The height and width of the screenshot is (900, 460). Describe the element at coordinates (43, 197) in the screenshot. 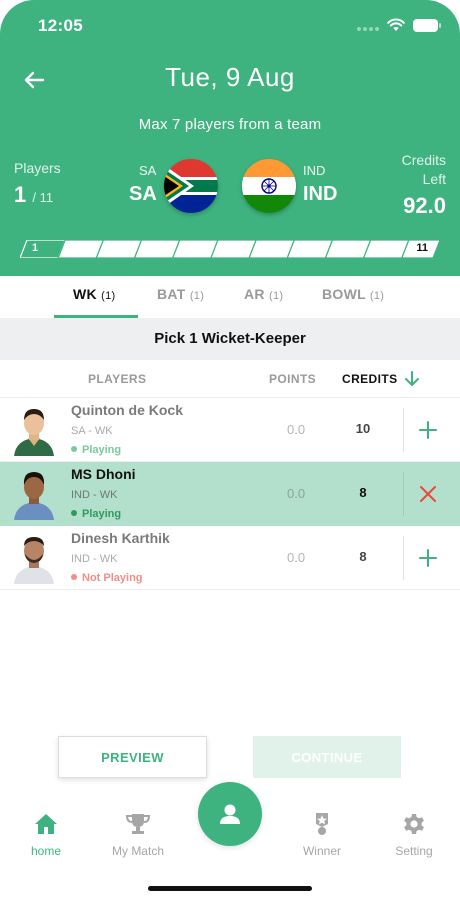

I see `players-total: / 11` at that location.